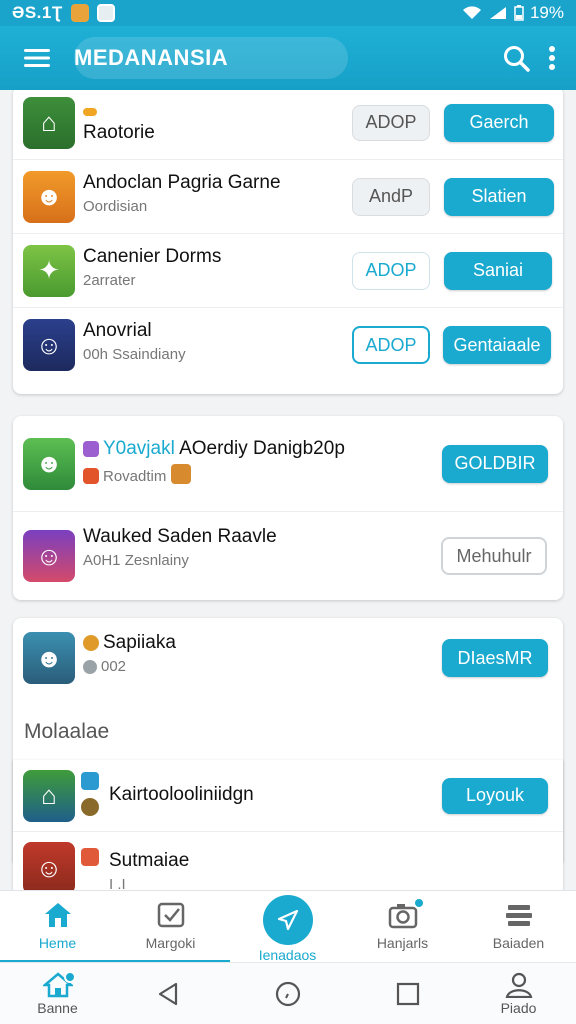 Image resolution: width=576 pixels, height=1024 pixels. I want to click on system-navigation: Banne Piado, so click(288, 993).